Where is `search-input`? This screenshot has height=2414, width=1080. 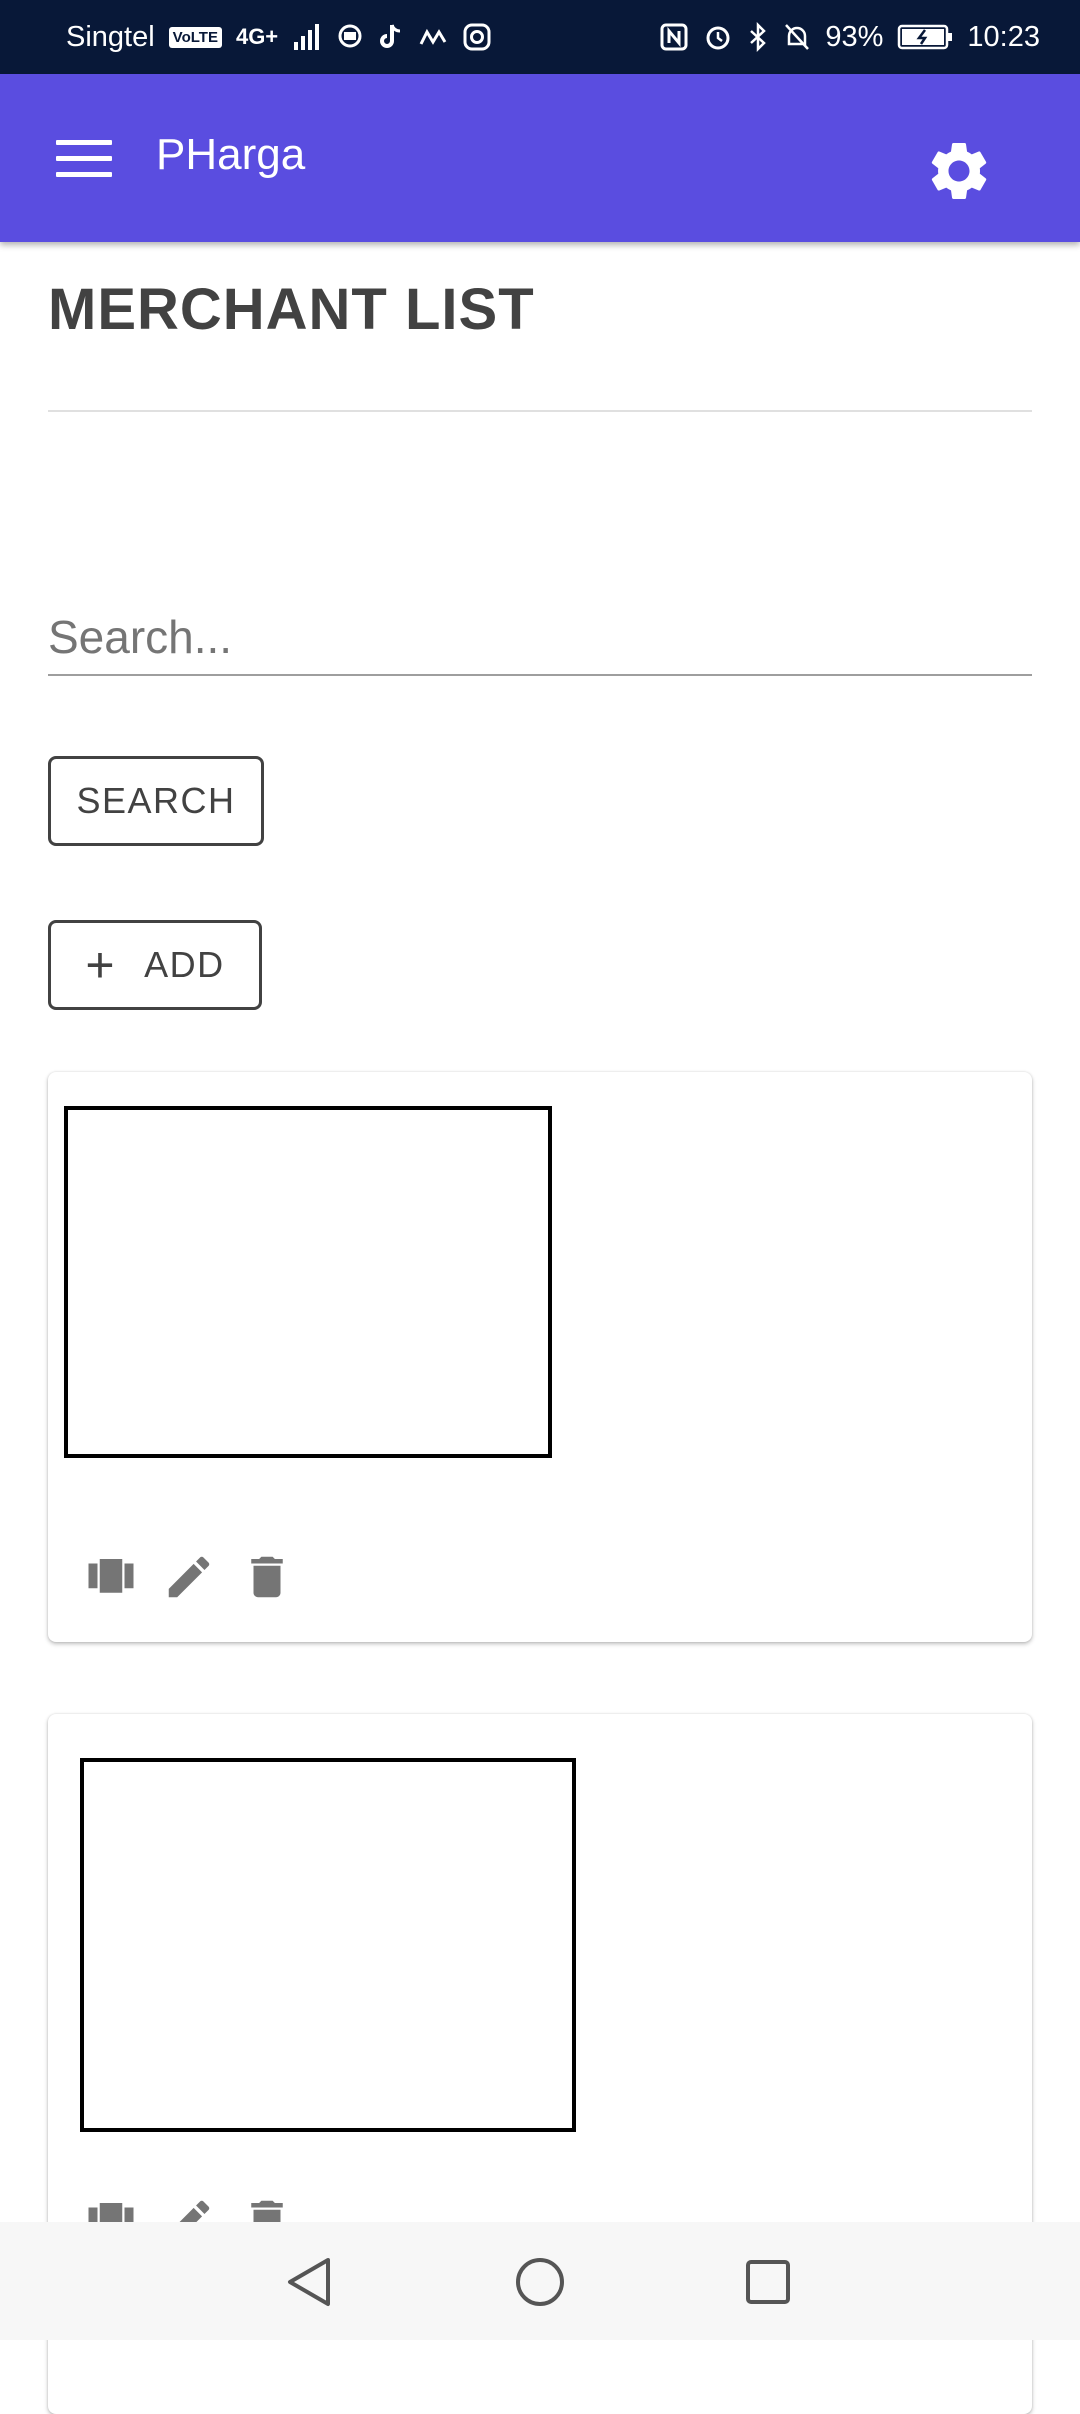 search-input is located at coordinates (540, 638).